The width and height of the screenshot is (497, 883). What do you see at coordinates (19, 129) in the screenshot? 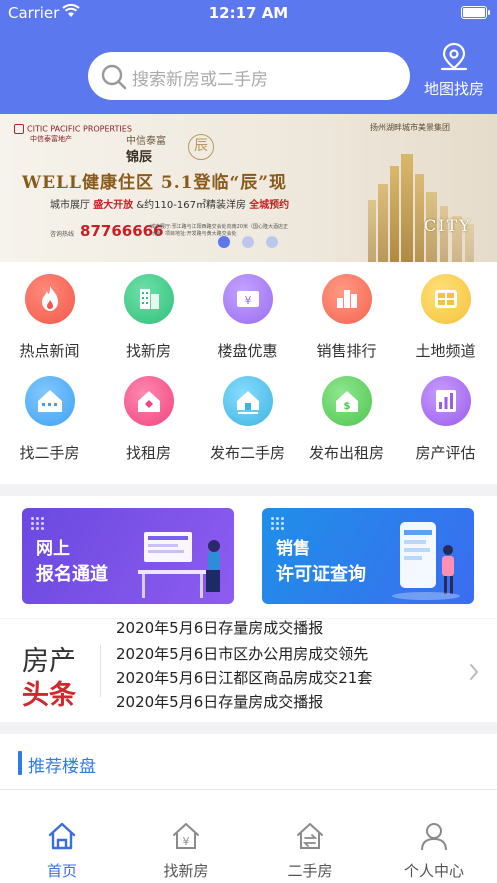
I see `brand-logo-icon` at bounding box center [19, 129].